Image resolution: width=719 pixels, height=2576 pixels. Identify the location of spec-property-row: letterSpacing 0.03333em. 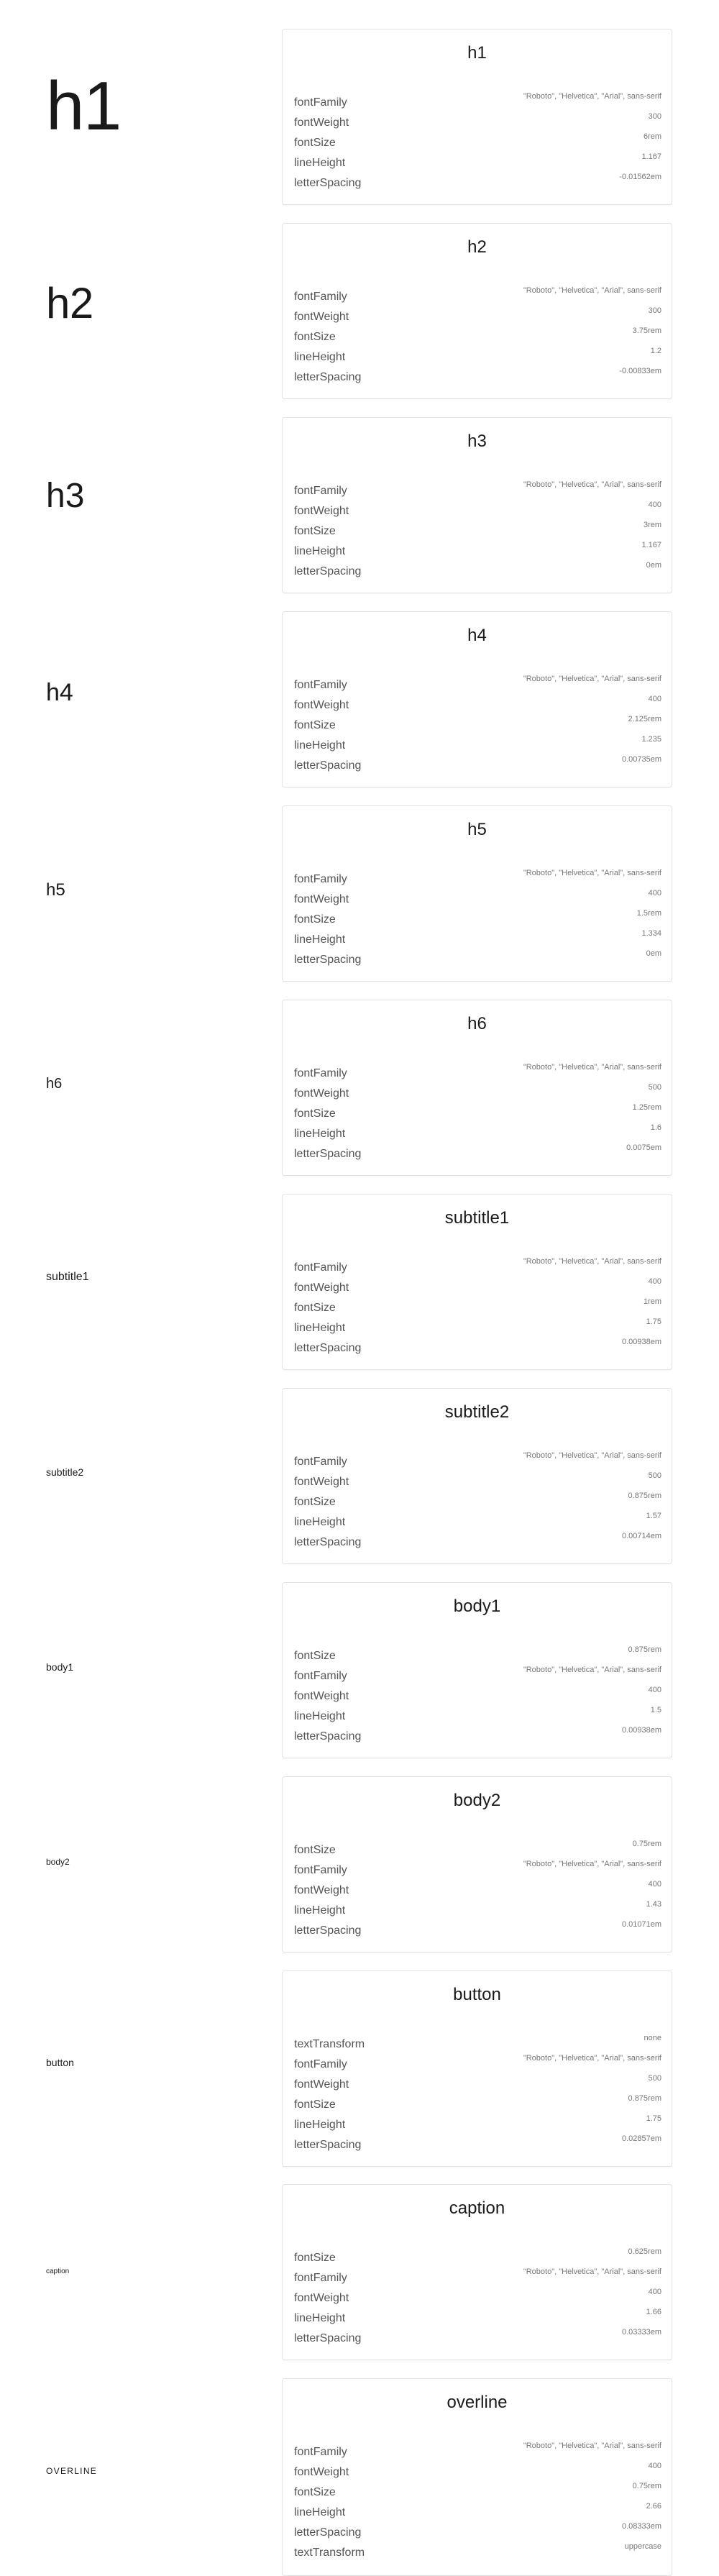
(477, 2337).